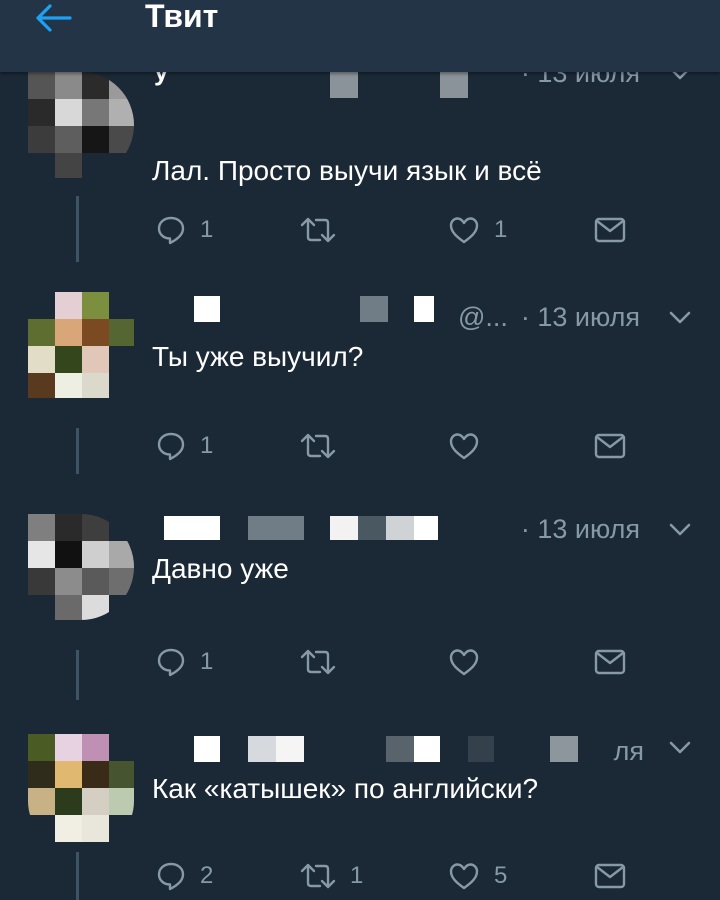 This screenshot has width=720, height=900. Describe the element at coordinates (345, 788) in the screenshot. I see `tweet-text: Как «катышек» по английски?` at that location.